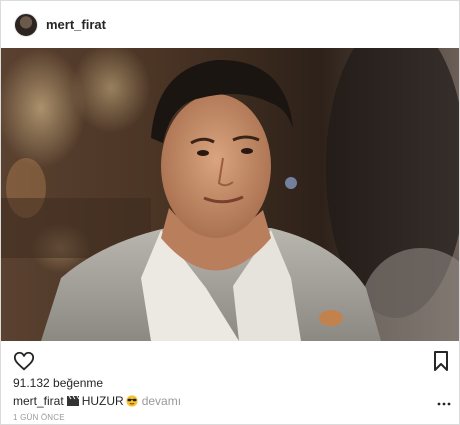 The image size is (460, 425). Describe the element at coordinates (444, 404) in the screenshot. I see `more-options-icon` at that location.